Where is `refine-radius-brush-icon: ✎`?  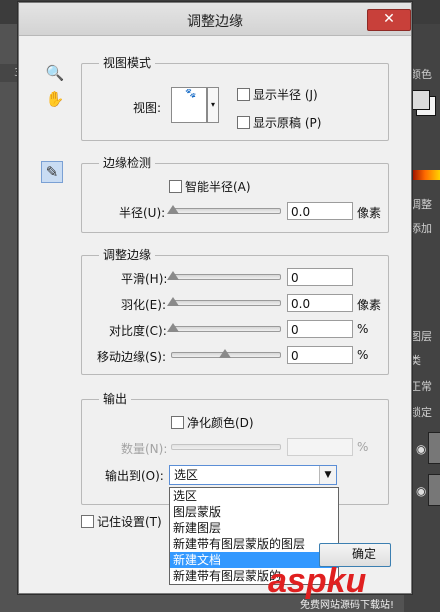 refine-radius-brush-icon: ✎ is located at coordinates (52, 172).